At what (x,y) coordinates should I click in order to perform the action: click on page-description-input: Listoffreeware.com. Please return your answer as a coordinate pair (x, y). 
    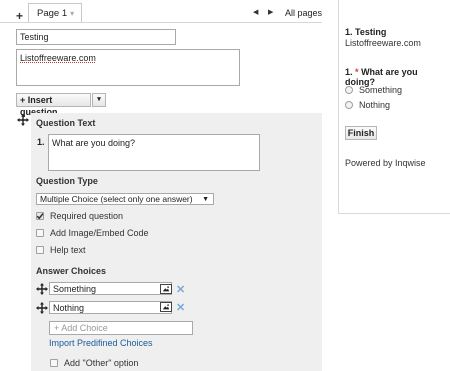
    Looking at the image, I should click on (128, 67).